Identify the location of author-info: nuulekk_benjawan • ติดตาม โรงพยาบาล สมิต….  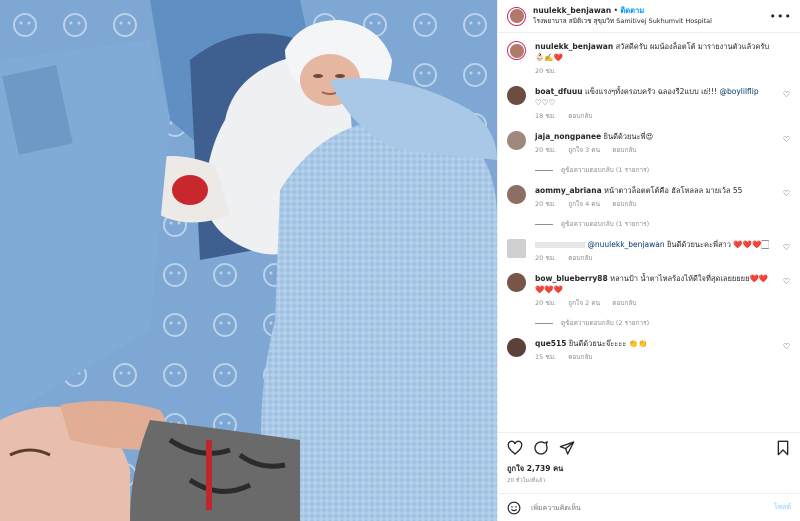
(651, 16).